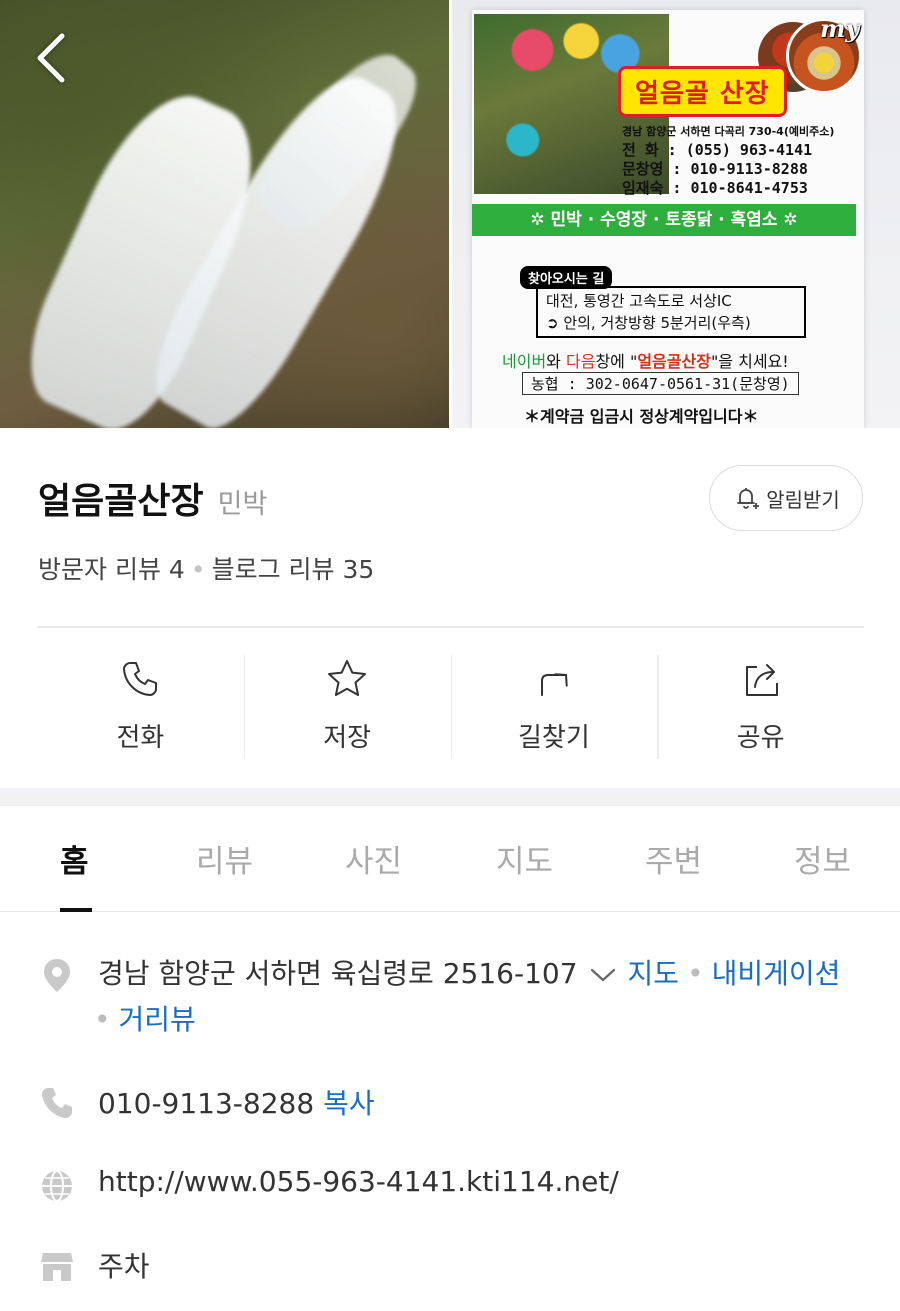  I want to click on save-button: 저장, so click(347, 707).